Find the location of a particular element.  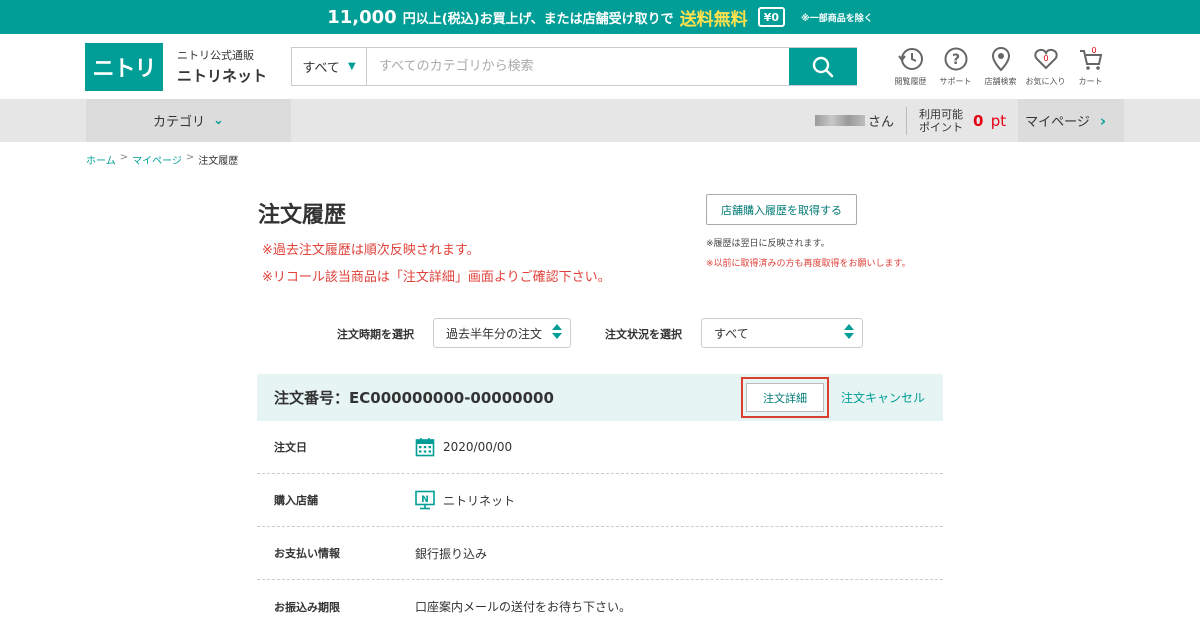

truck-icon: ¥0 is located at coordinates (771, 17).